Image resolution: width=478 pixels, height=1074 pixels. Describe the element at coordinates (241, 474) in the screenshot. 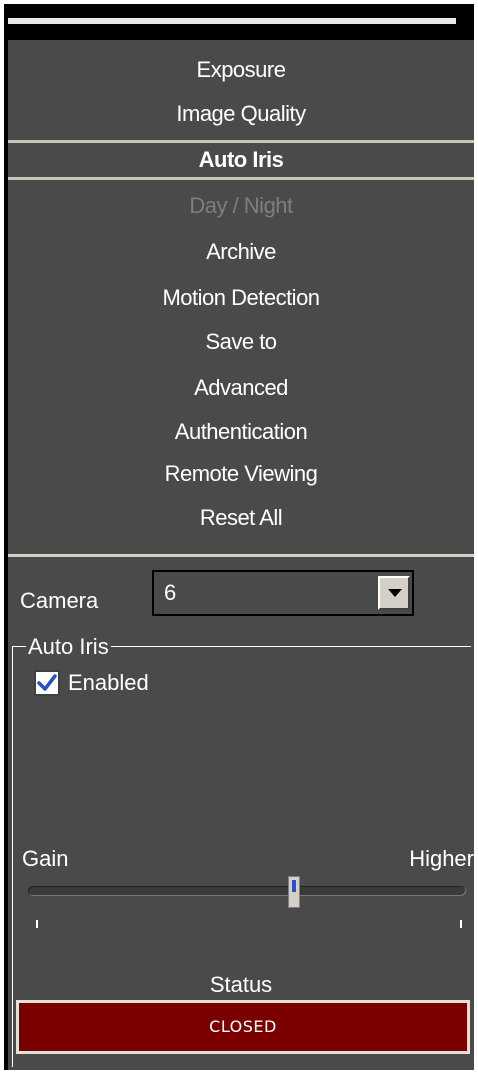

I see `menu-item-remote-viewing: Remote Viewing` at that location.